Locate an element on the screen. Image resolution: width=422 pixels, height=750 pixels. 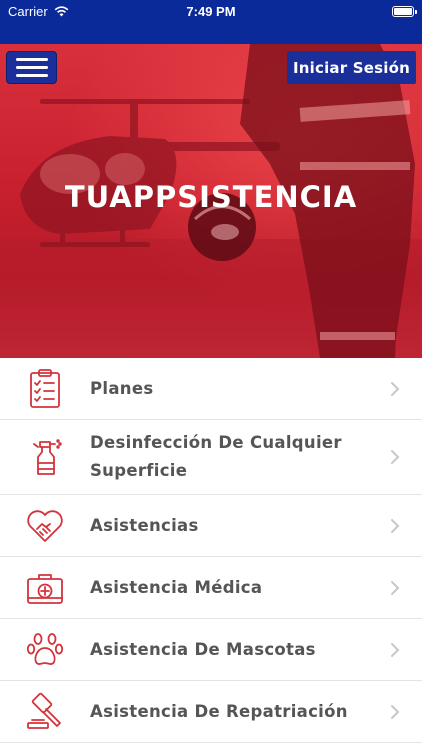
list-item-asistencia-medica: Asistencia Médica is located at coordinates (211, 588).